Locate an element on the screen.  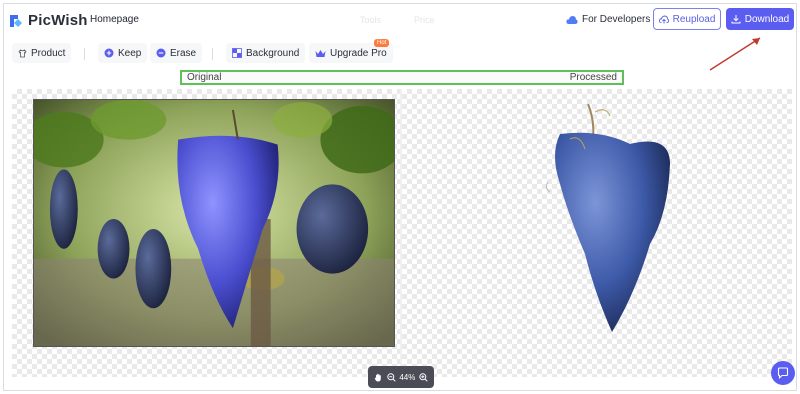
chat-bubble-icon is located at coordinates (783, 373).